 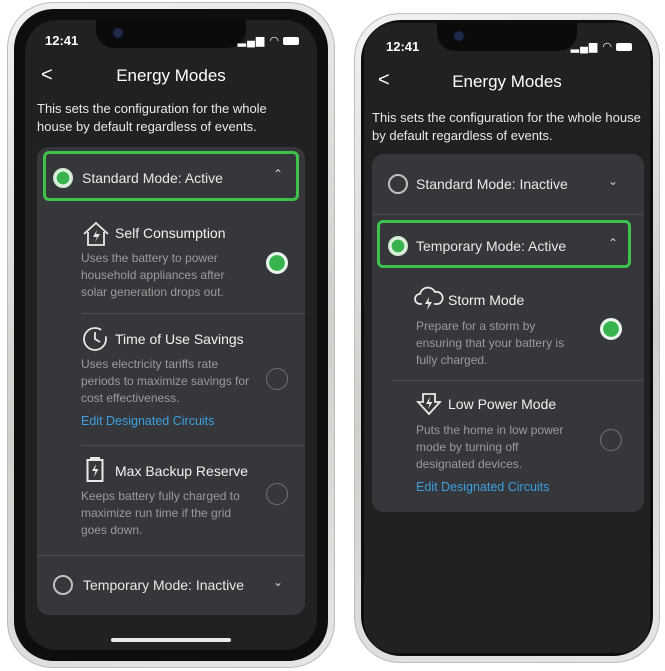 I want to click on clock-icon, so click(x=95, y=339).